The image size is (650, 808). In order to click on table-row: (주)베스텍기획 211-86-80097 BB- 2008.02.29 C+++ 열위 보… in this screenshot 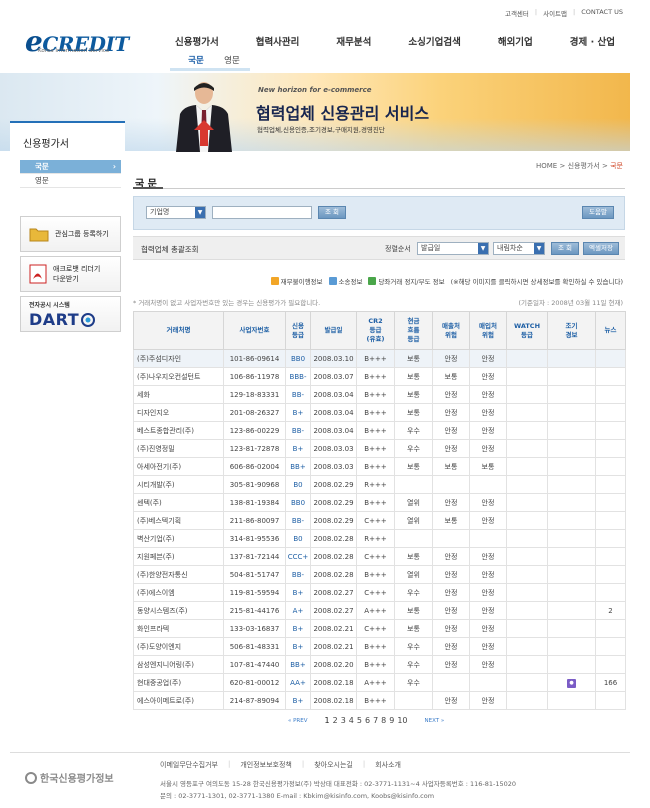, I will do `click(379, 520)`.